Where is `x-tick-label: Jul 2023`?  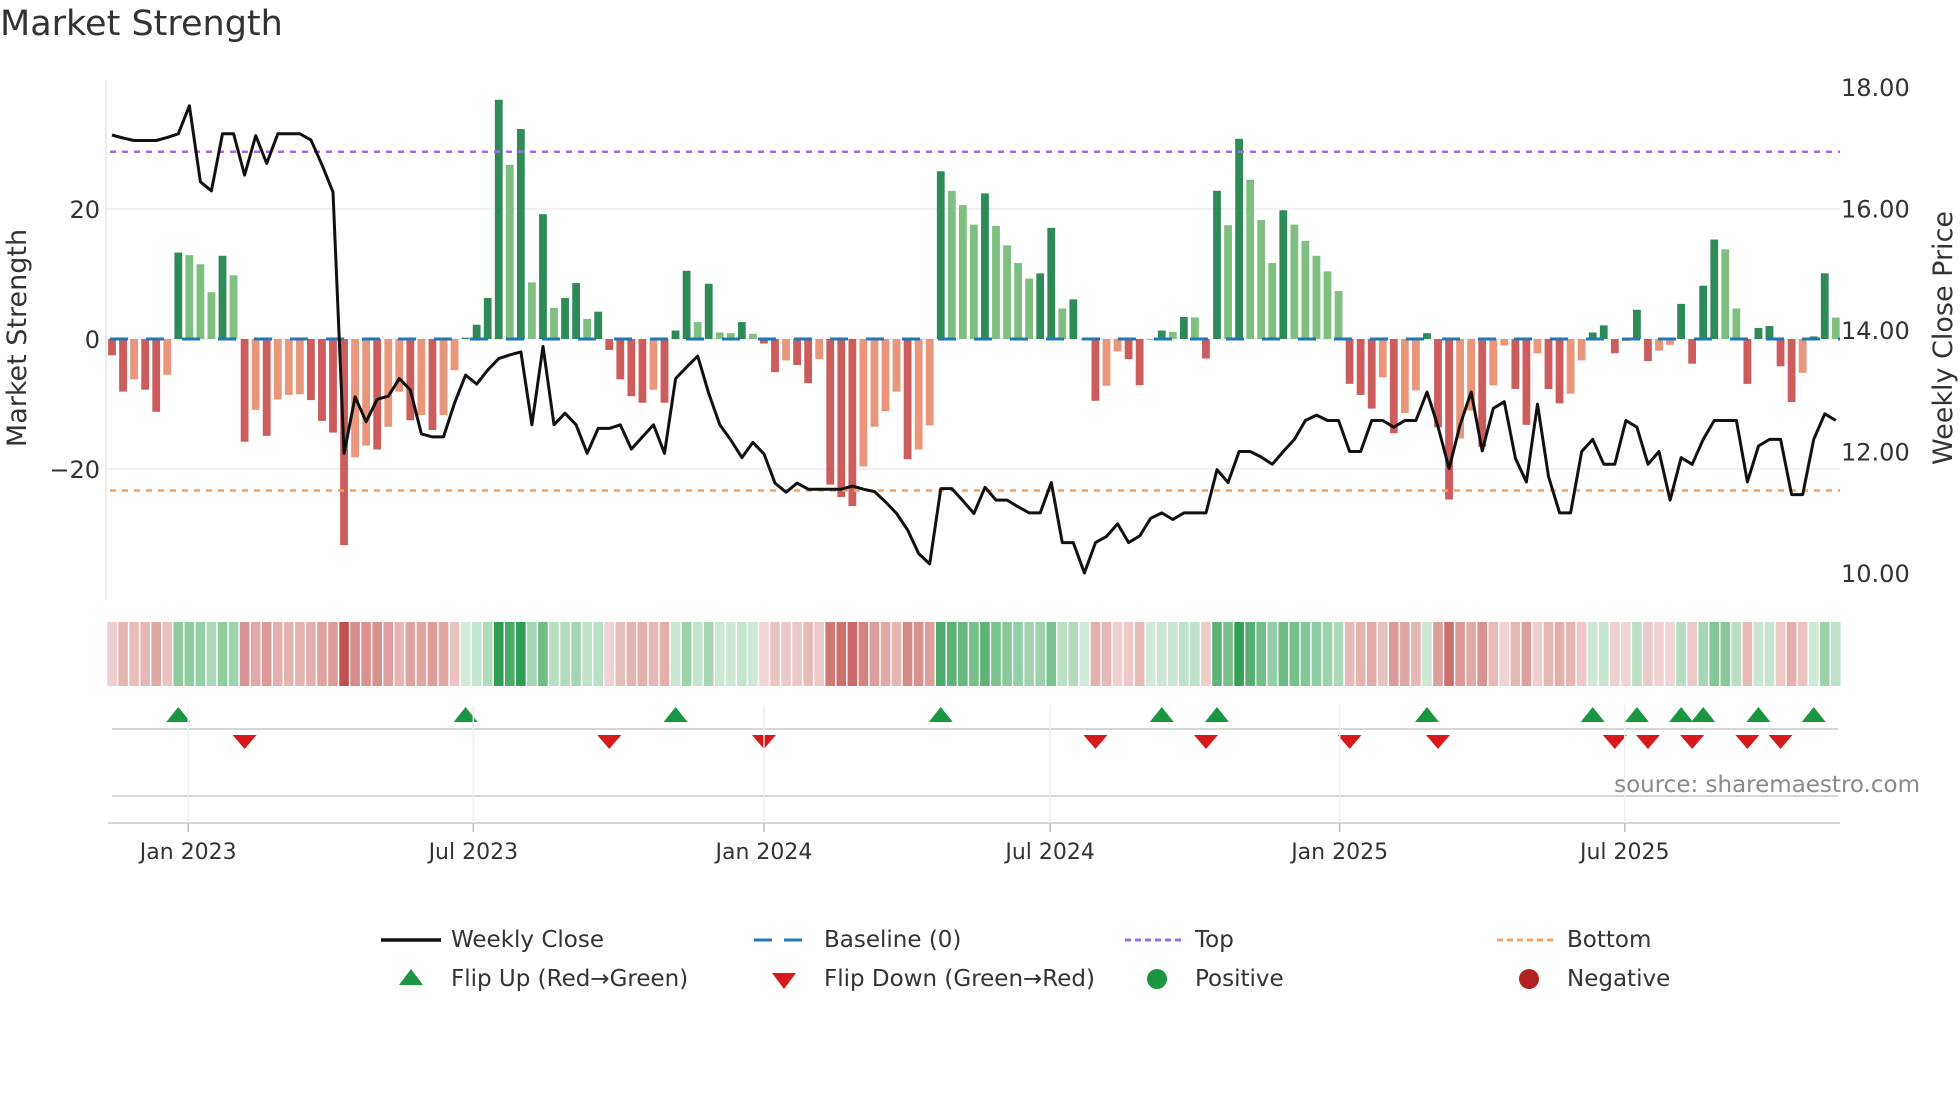
x-tick-label: Jul 2023 is located at coordinates (473, 852).